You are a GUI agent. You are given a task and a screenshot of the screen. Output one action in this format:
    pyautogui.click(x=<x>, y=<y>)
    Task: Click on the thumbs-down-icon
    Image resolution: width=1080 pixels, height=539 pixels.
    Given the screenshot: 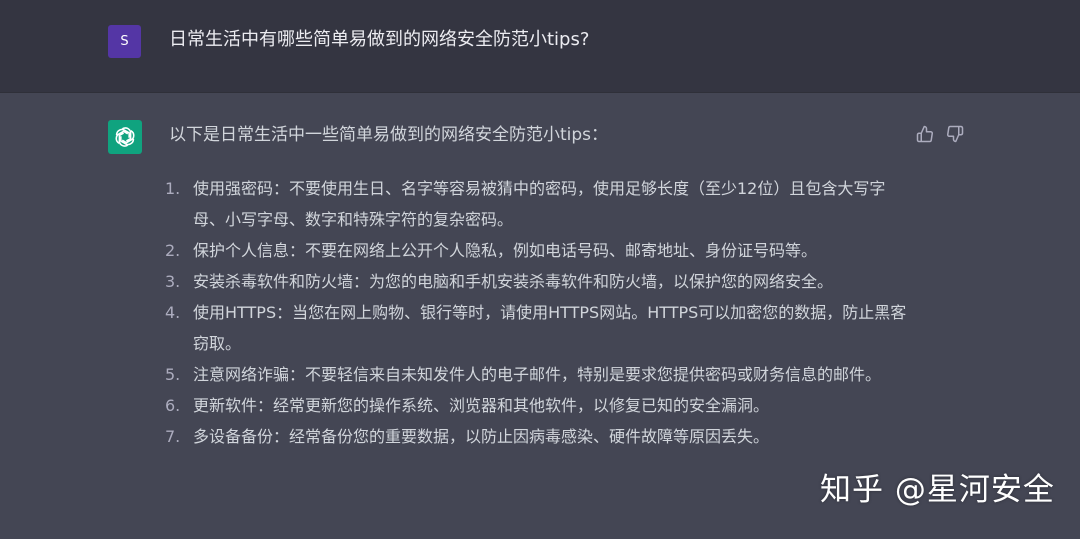 What is the action you would take?
    pyautogui.click(x=955, y=134)
    